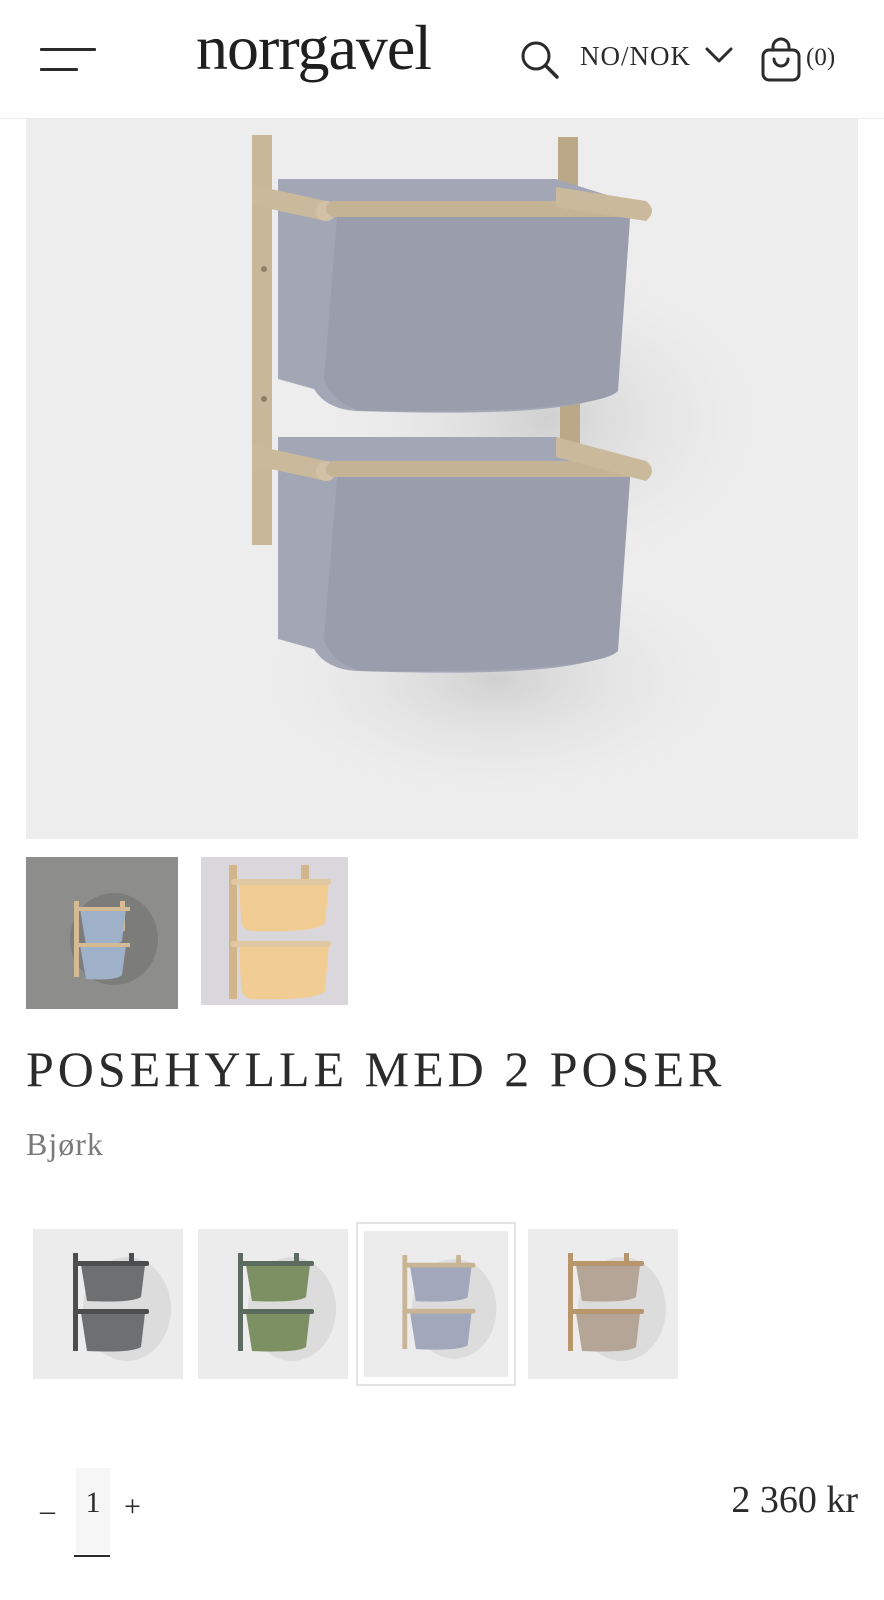 This screenshot has height=1600, width=884. Describe the element at coordinates (820, 58) in the screenshot. I see `cart-count: (0)` at that location.